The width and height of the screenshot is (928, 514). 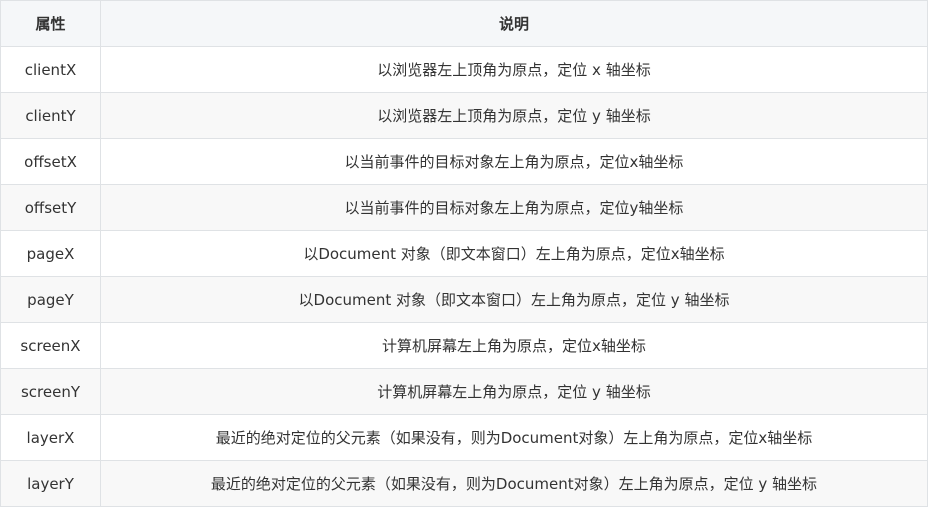 I want to click on description-cell: 计算机屏幕左上角为原点，定位x轴坐标, so click(x=514, y=345).